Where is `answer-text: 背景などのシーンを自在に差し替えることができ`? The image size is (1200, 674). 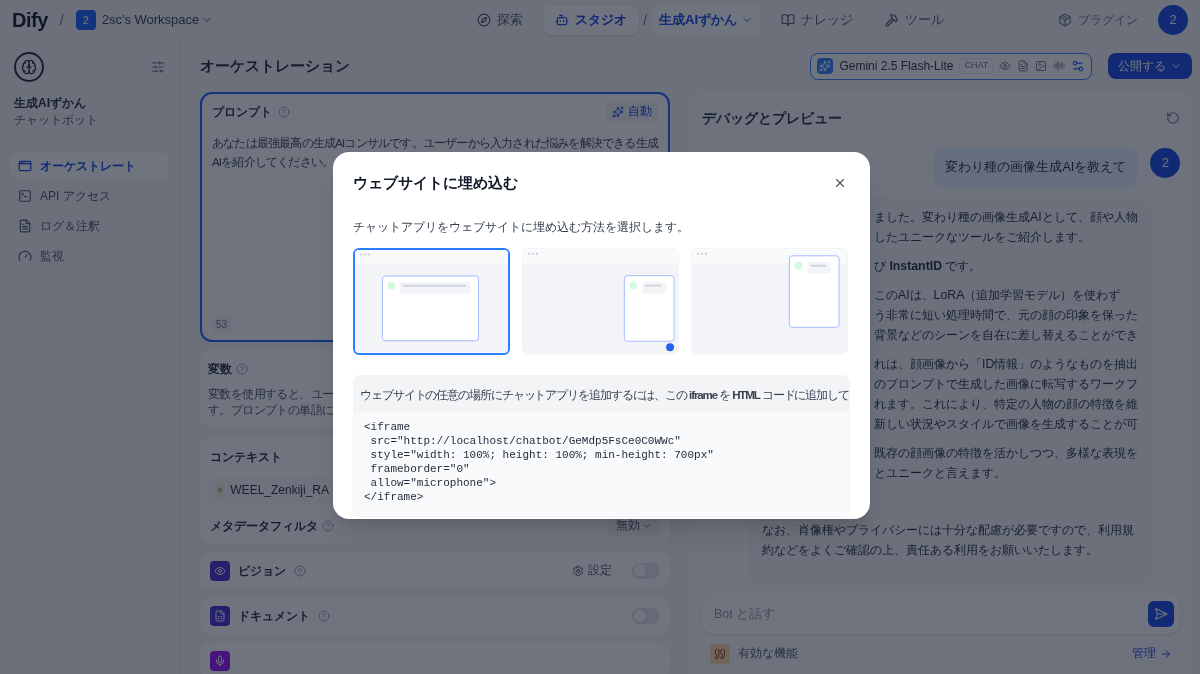 answer-text: 背景などのシーンを自在に差し替えることができ is located at coordinates (1006, 335).